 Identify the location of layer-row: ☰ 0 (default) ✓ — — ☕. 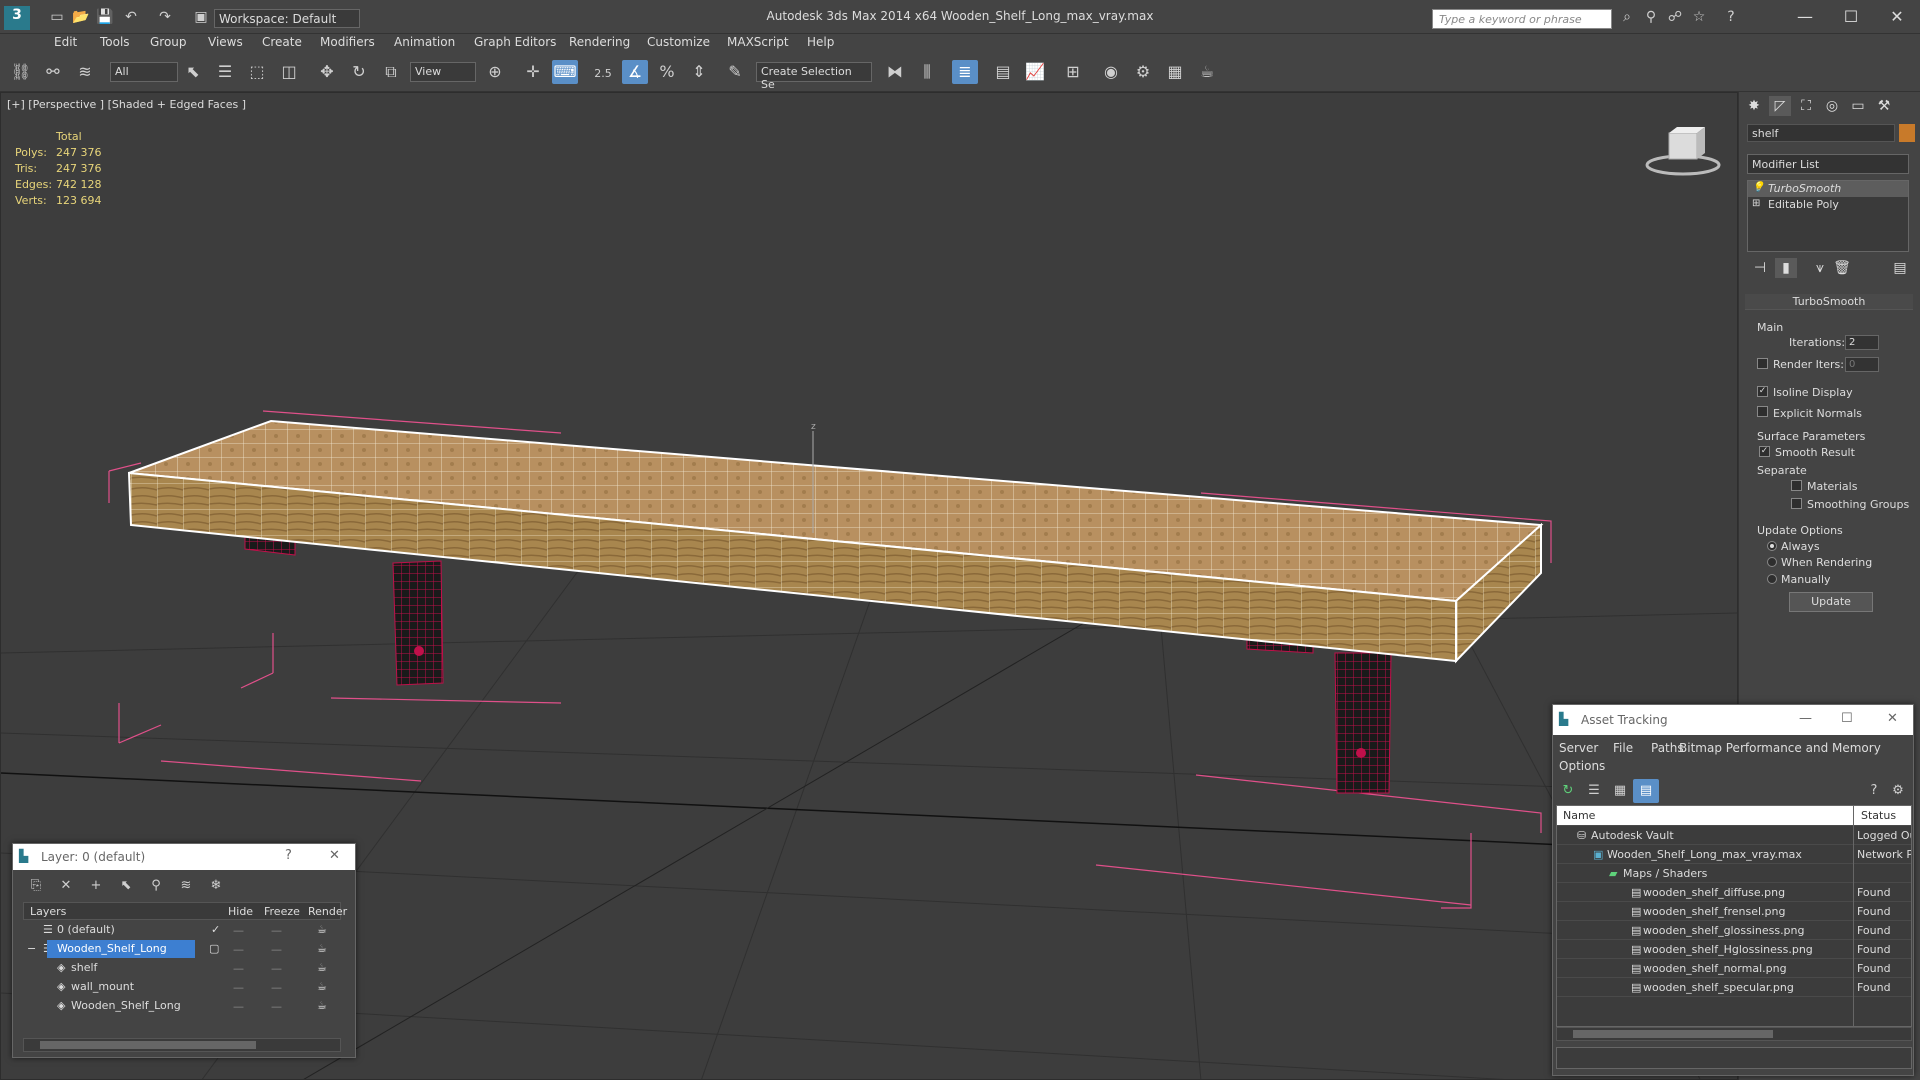
(182, 930).